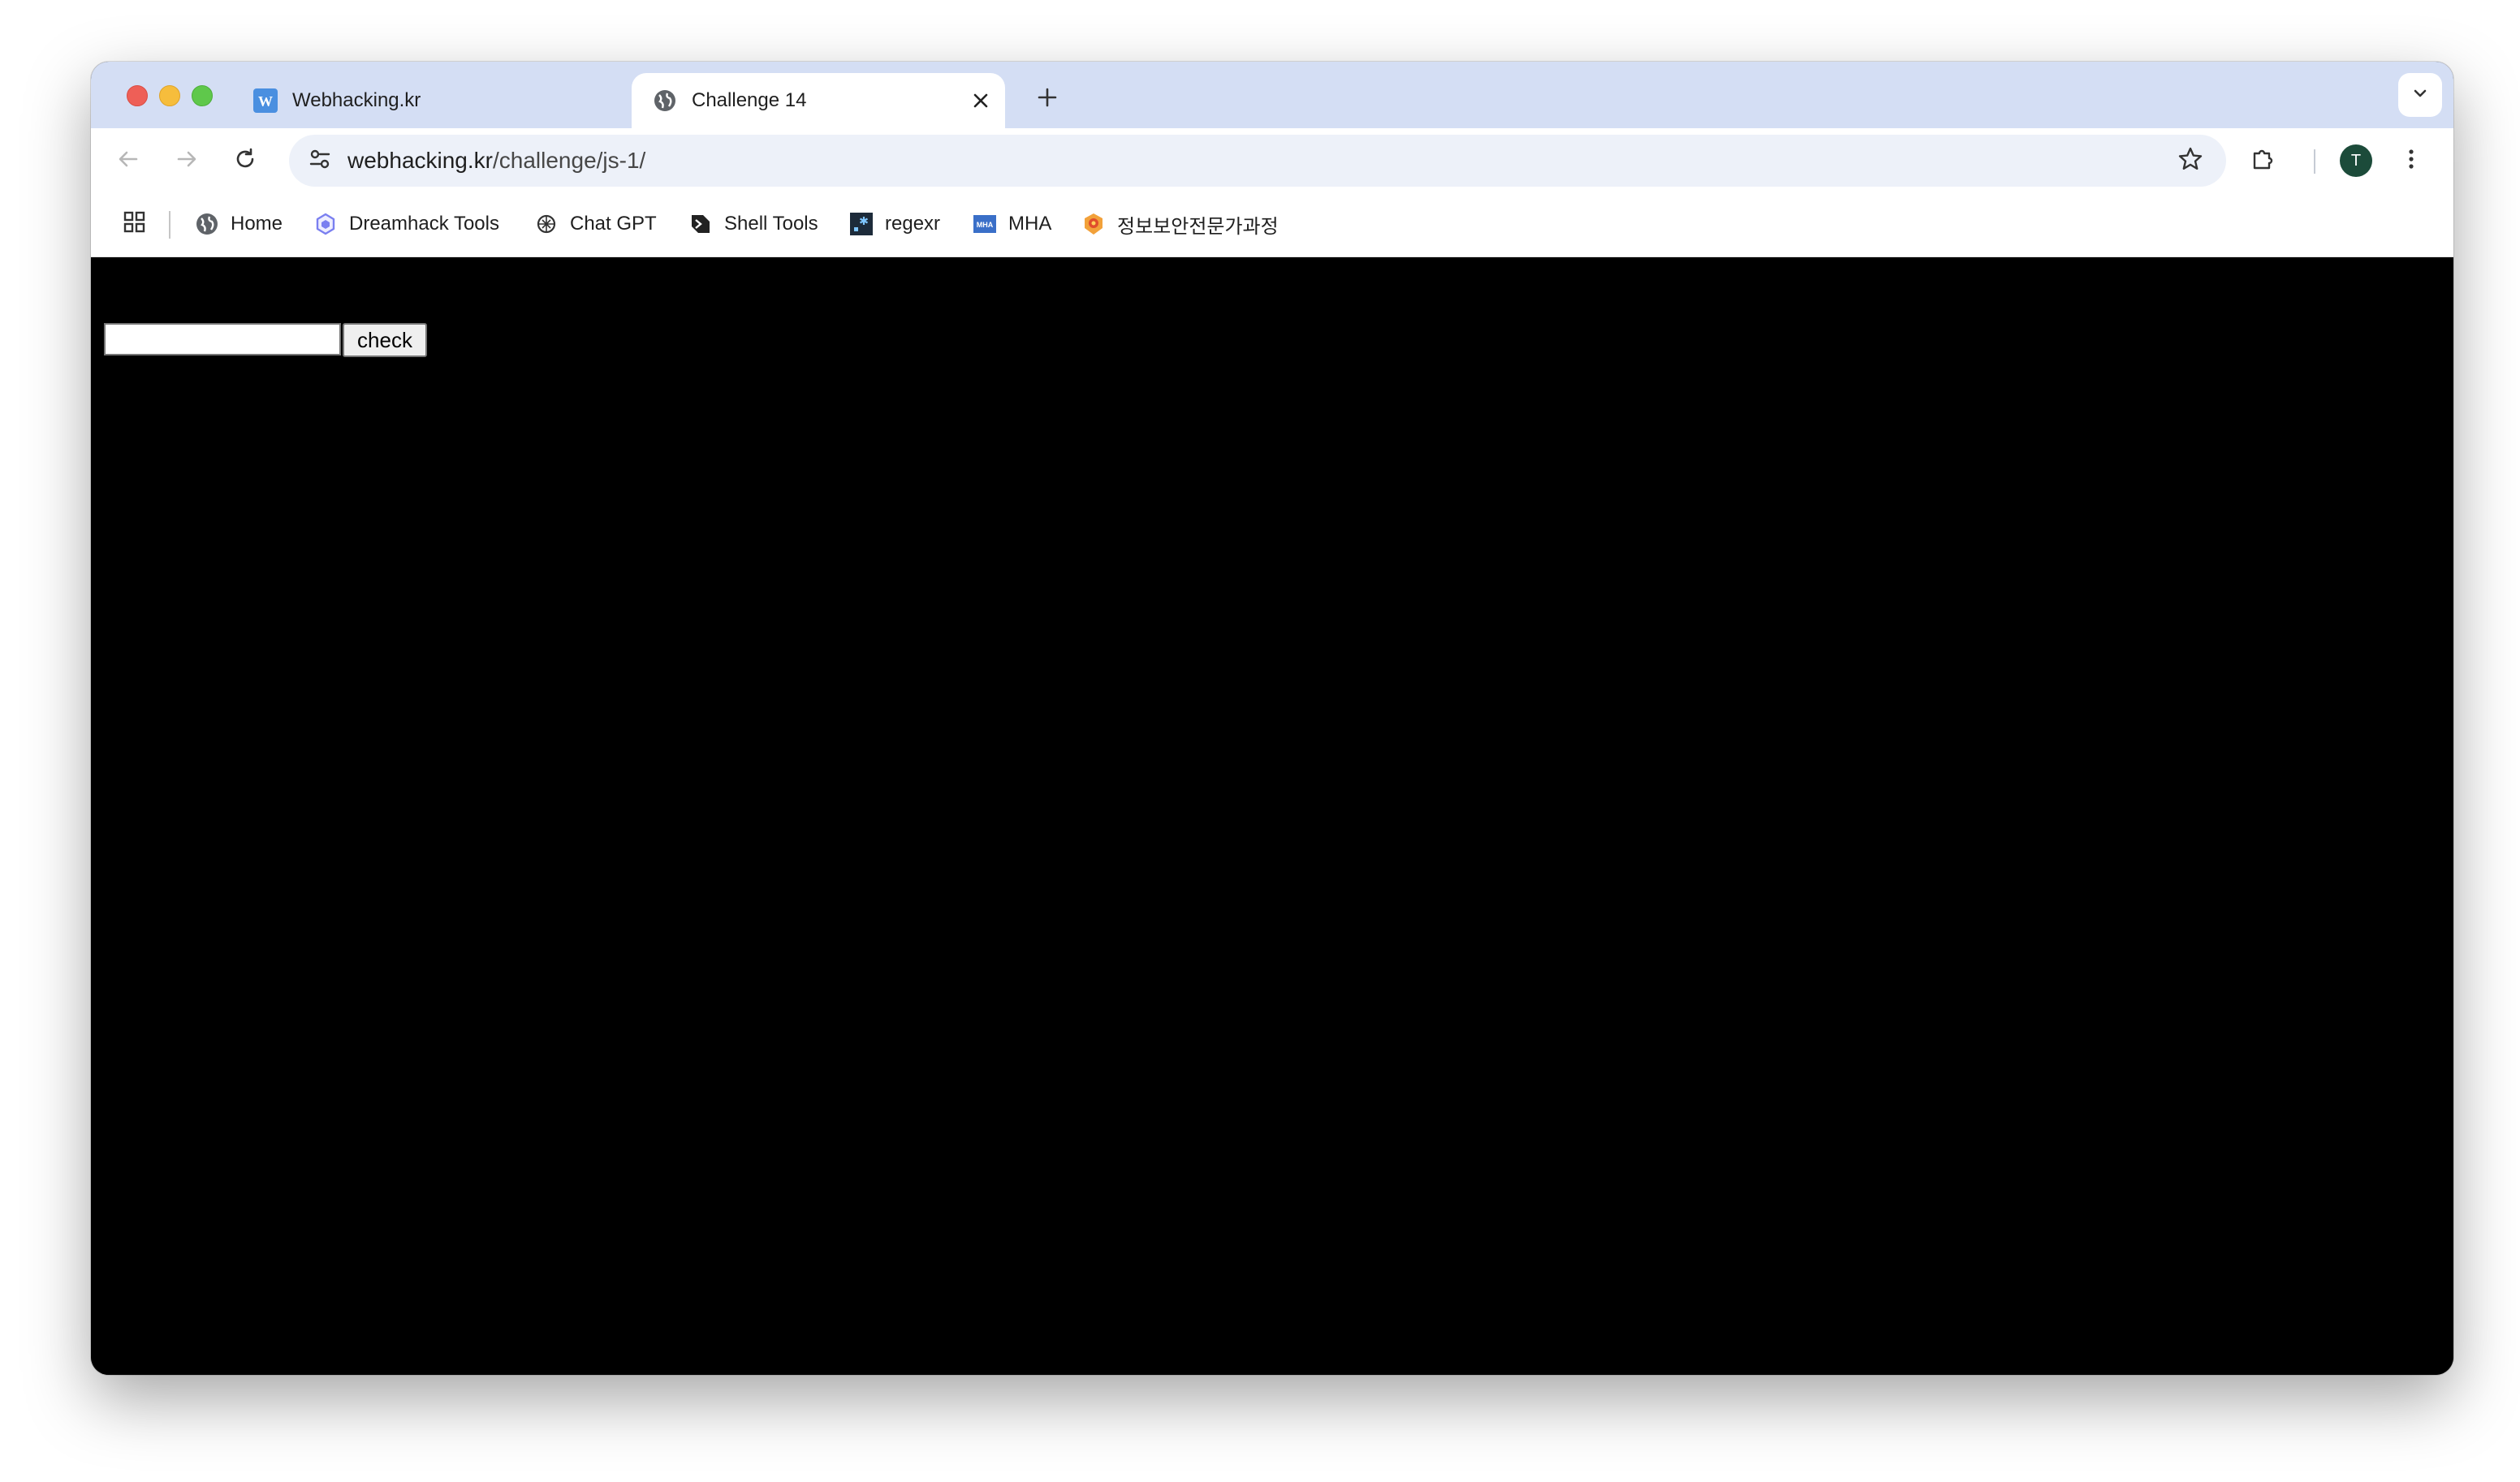 The height and width of the screenshot is (1482, 2520). Describe the element at coordinates (325, 224) in the screenshot. I see `dreamhack-icon` at that location.